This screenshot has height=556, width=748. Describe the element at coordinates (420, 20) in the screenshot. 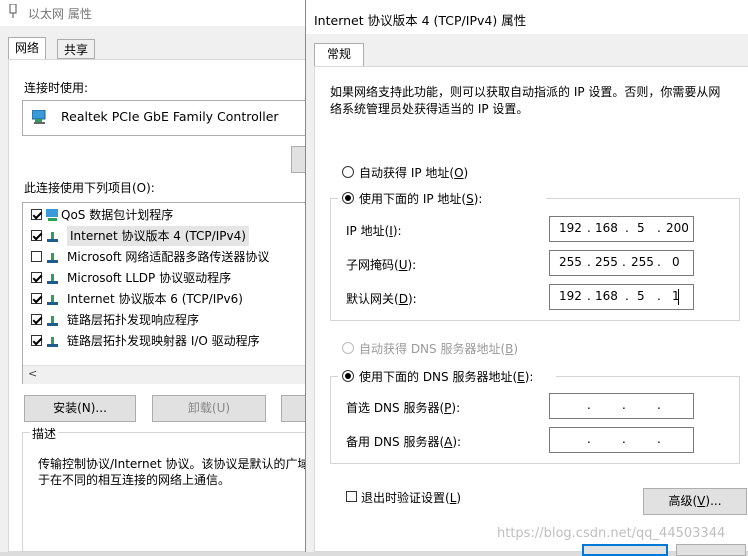

I see `window-title: Internet 协议版本 4 (TCP/IPv4) 属性` at that location.